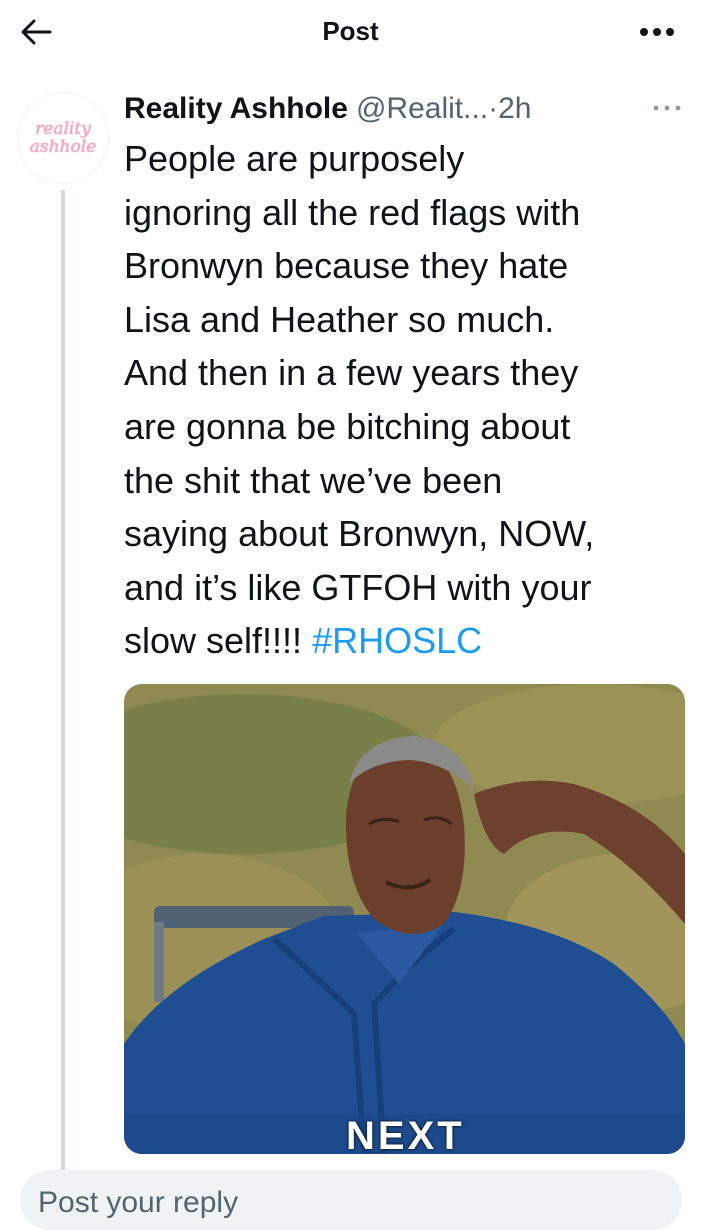  Describe the element at coordinates (514, 109) in the screenshot. I see `post-time: 2h` at that location.